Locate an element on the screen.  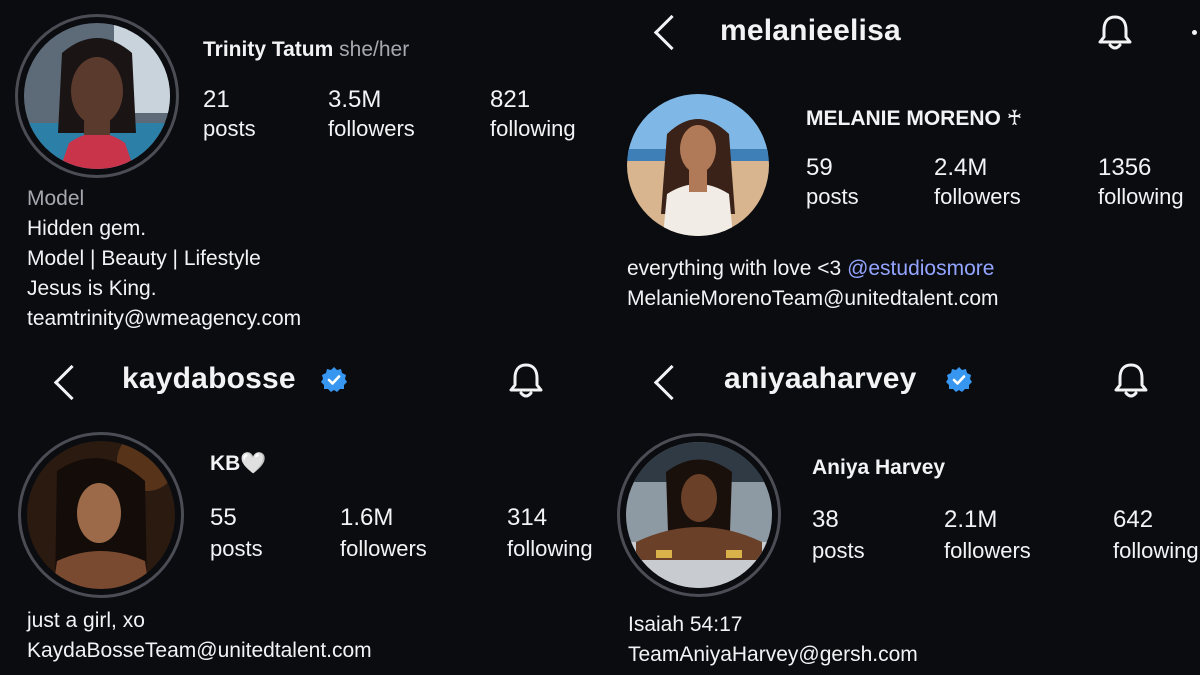
more-options-icon is located at coordinates (1194, 32).